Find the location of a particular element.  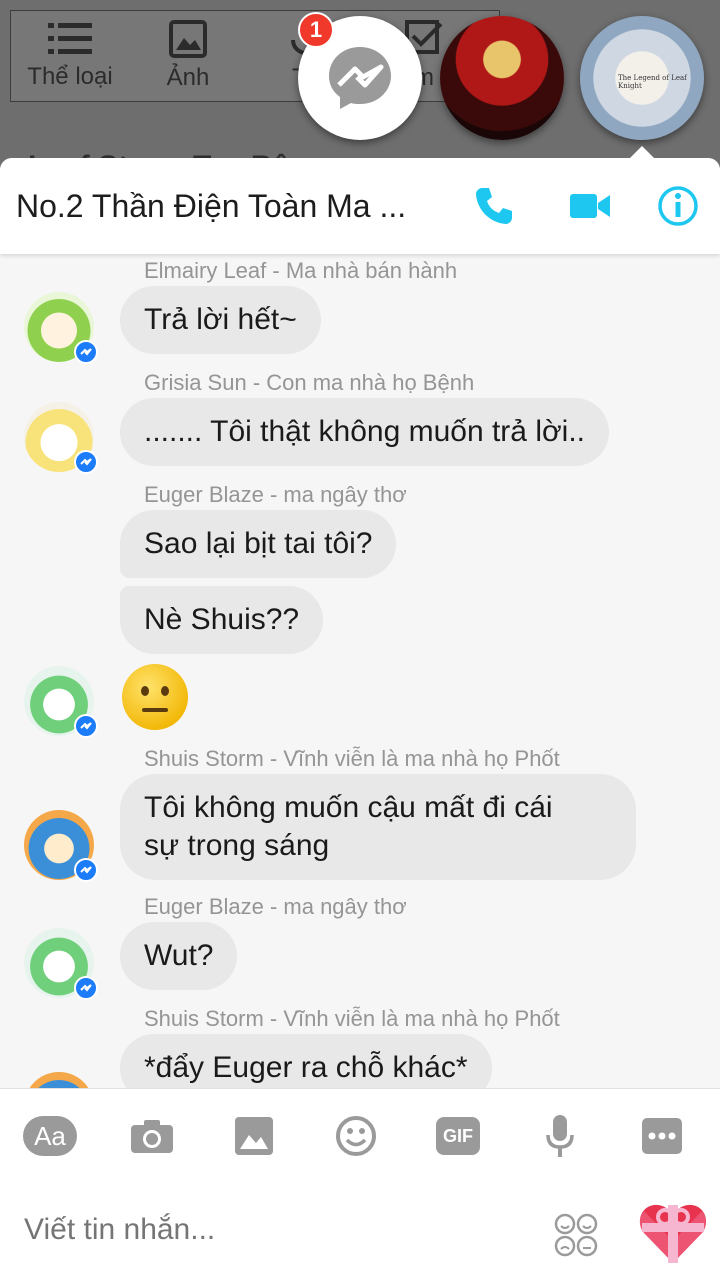

gift-heart-icon is located at coordinates (673, 1233).